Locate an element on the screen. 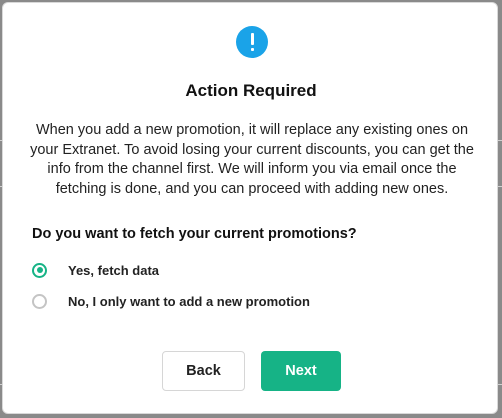 The height and width of the screenshot is (418, 502). radio-unchecked-icon is located at coordinates (39, 301).